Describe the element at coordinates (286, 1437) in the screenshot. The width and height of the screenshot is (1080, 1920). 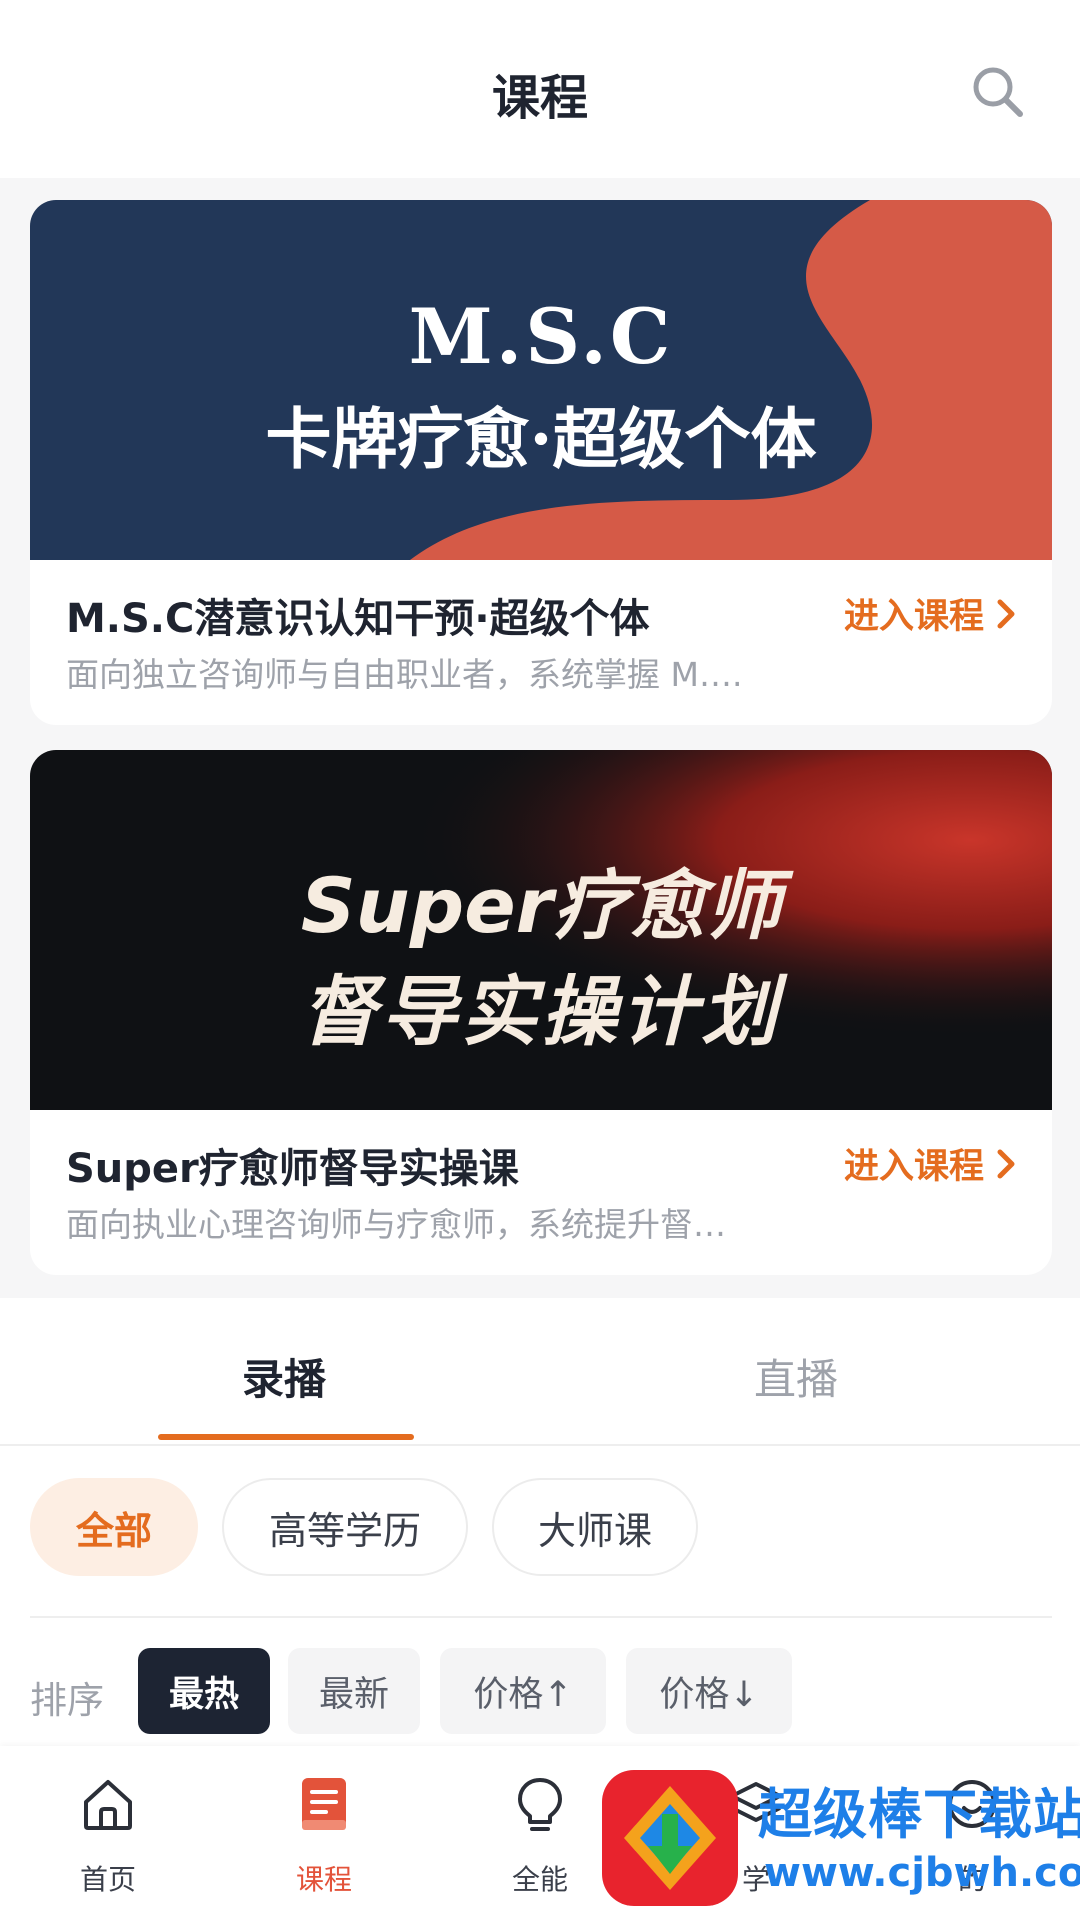
I see `active-tab-indicator` at that location.